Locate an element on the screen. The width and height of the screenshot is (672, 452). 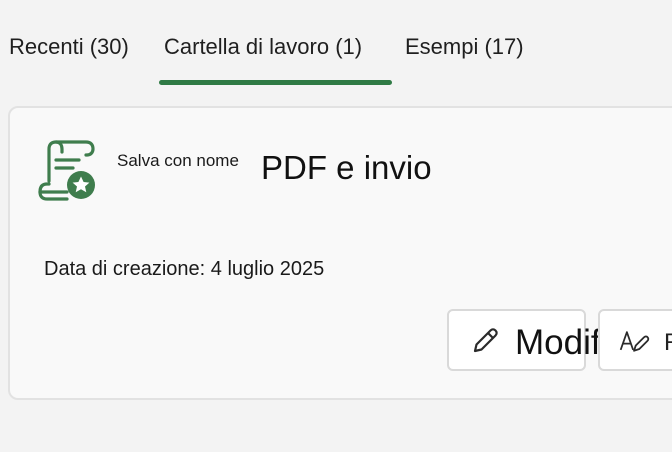
scroll-document-star-icon is located at coordinates (66, 170).